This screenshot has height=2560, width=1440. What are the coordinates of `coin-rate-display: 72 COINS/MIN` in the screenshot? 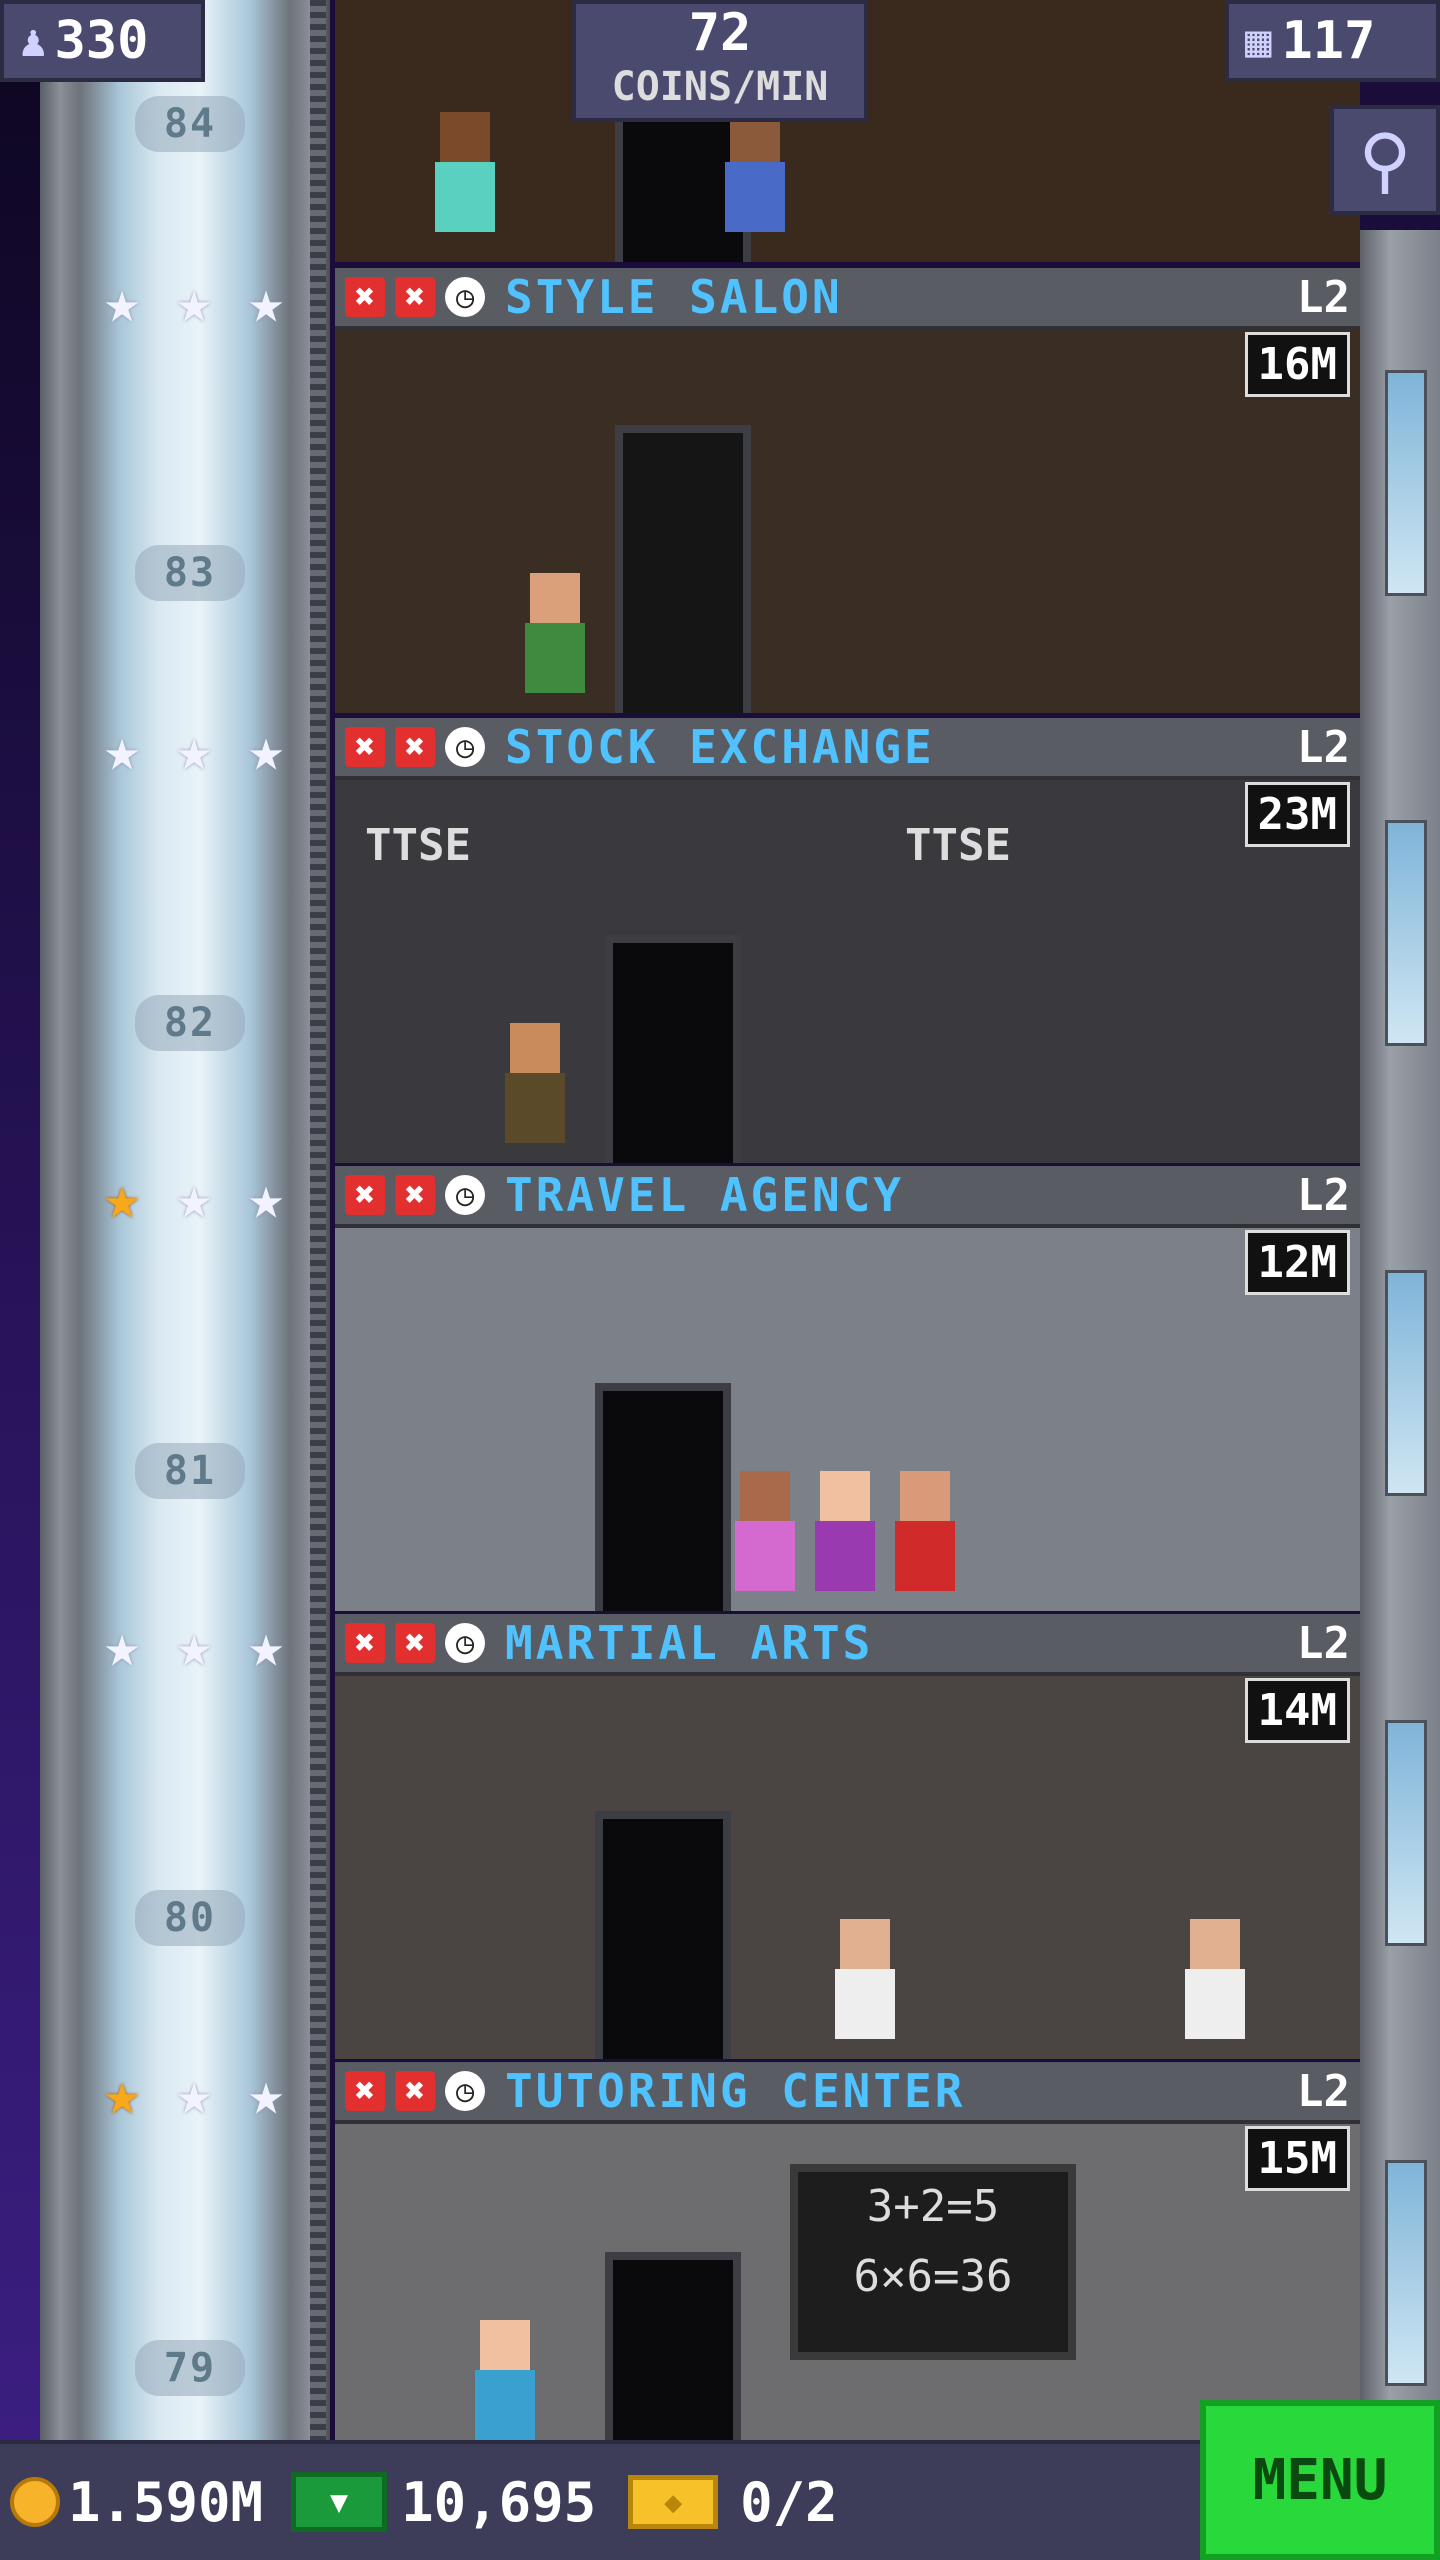 It's located at (720, 61).